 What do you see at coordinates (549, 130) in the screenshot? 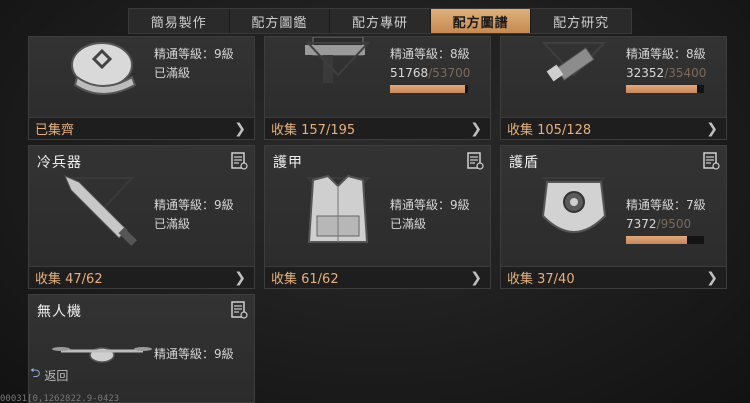
I see `collection-count: 收集 105/128` at bounding box center [549, 130].